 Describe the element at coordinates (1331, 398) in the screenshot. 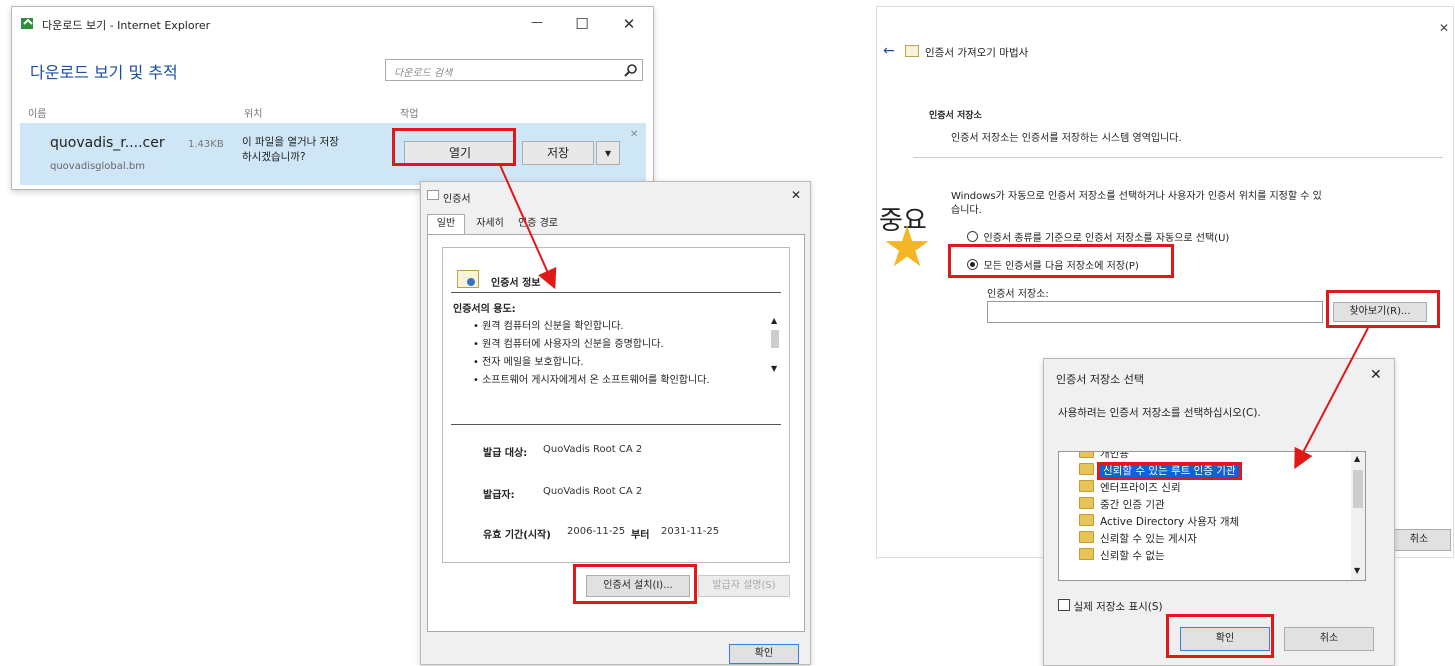

I see `arrow-browse-to-picker` at that location.